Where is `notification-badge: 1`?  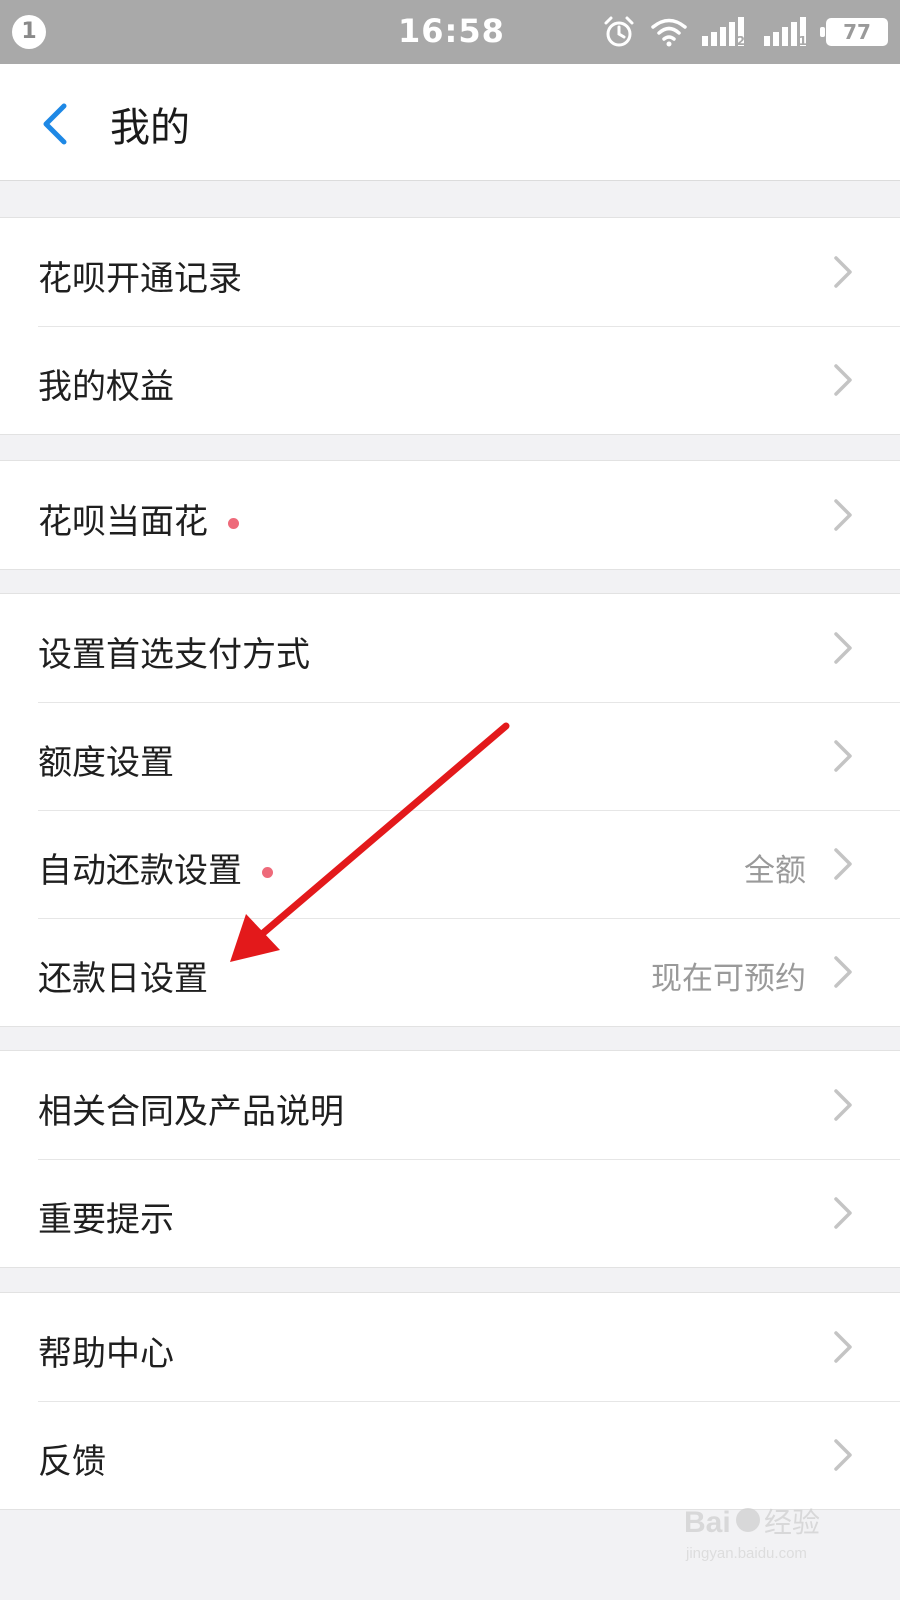
notification-badge: 1 is located at coordinates (29, 32).